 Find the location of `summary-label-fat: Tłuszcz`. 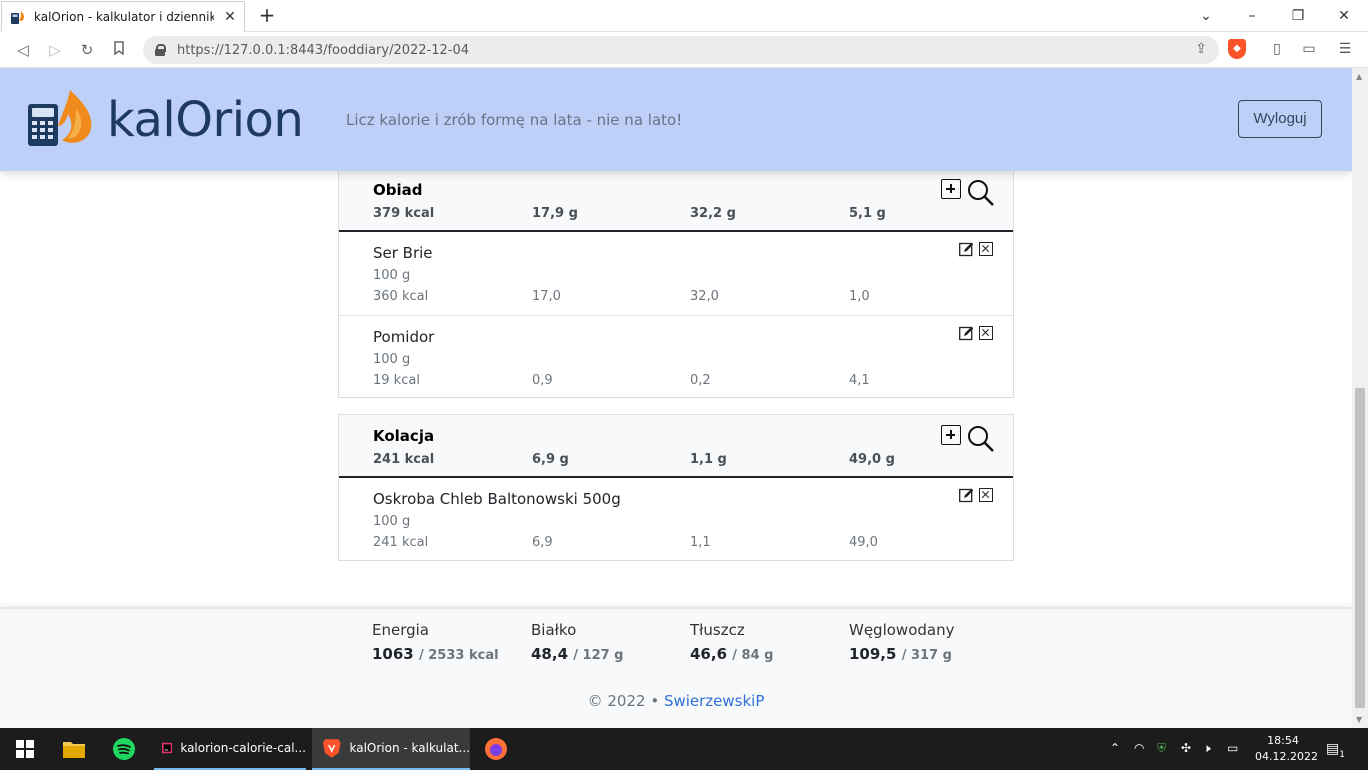

summary-label-fat: Tłuszcz is located at coordinates (717, 630).